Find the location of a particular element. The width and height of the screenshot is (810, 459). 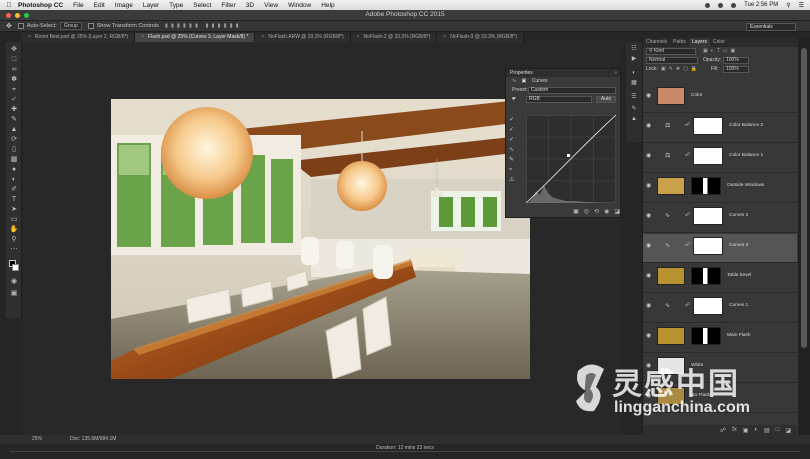

curves-graph is located at coordinates (571, 159).